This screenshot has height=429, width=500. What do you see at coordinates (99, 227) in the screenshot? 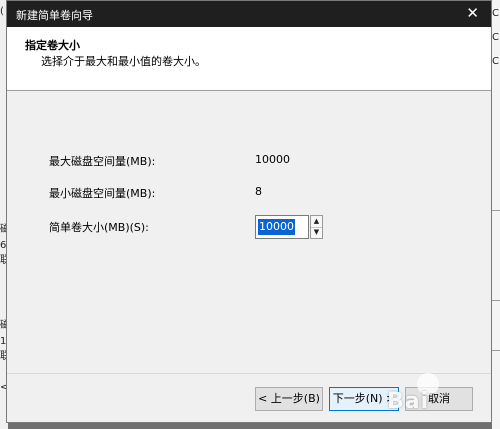
I see `volume-size-label: 简单卷大小(MB)(S):` at bounding box center [99, 227].